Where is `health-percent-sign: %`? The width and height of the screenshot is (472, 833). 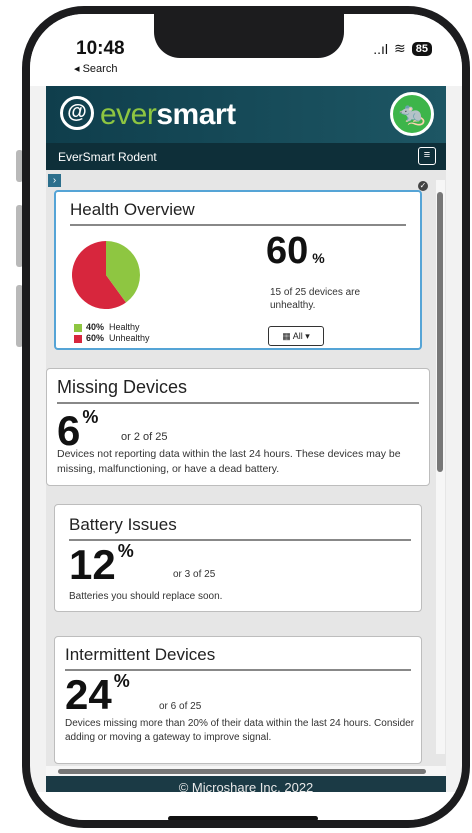
health-percent-sign: % is located at coordinates (318, 258).